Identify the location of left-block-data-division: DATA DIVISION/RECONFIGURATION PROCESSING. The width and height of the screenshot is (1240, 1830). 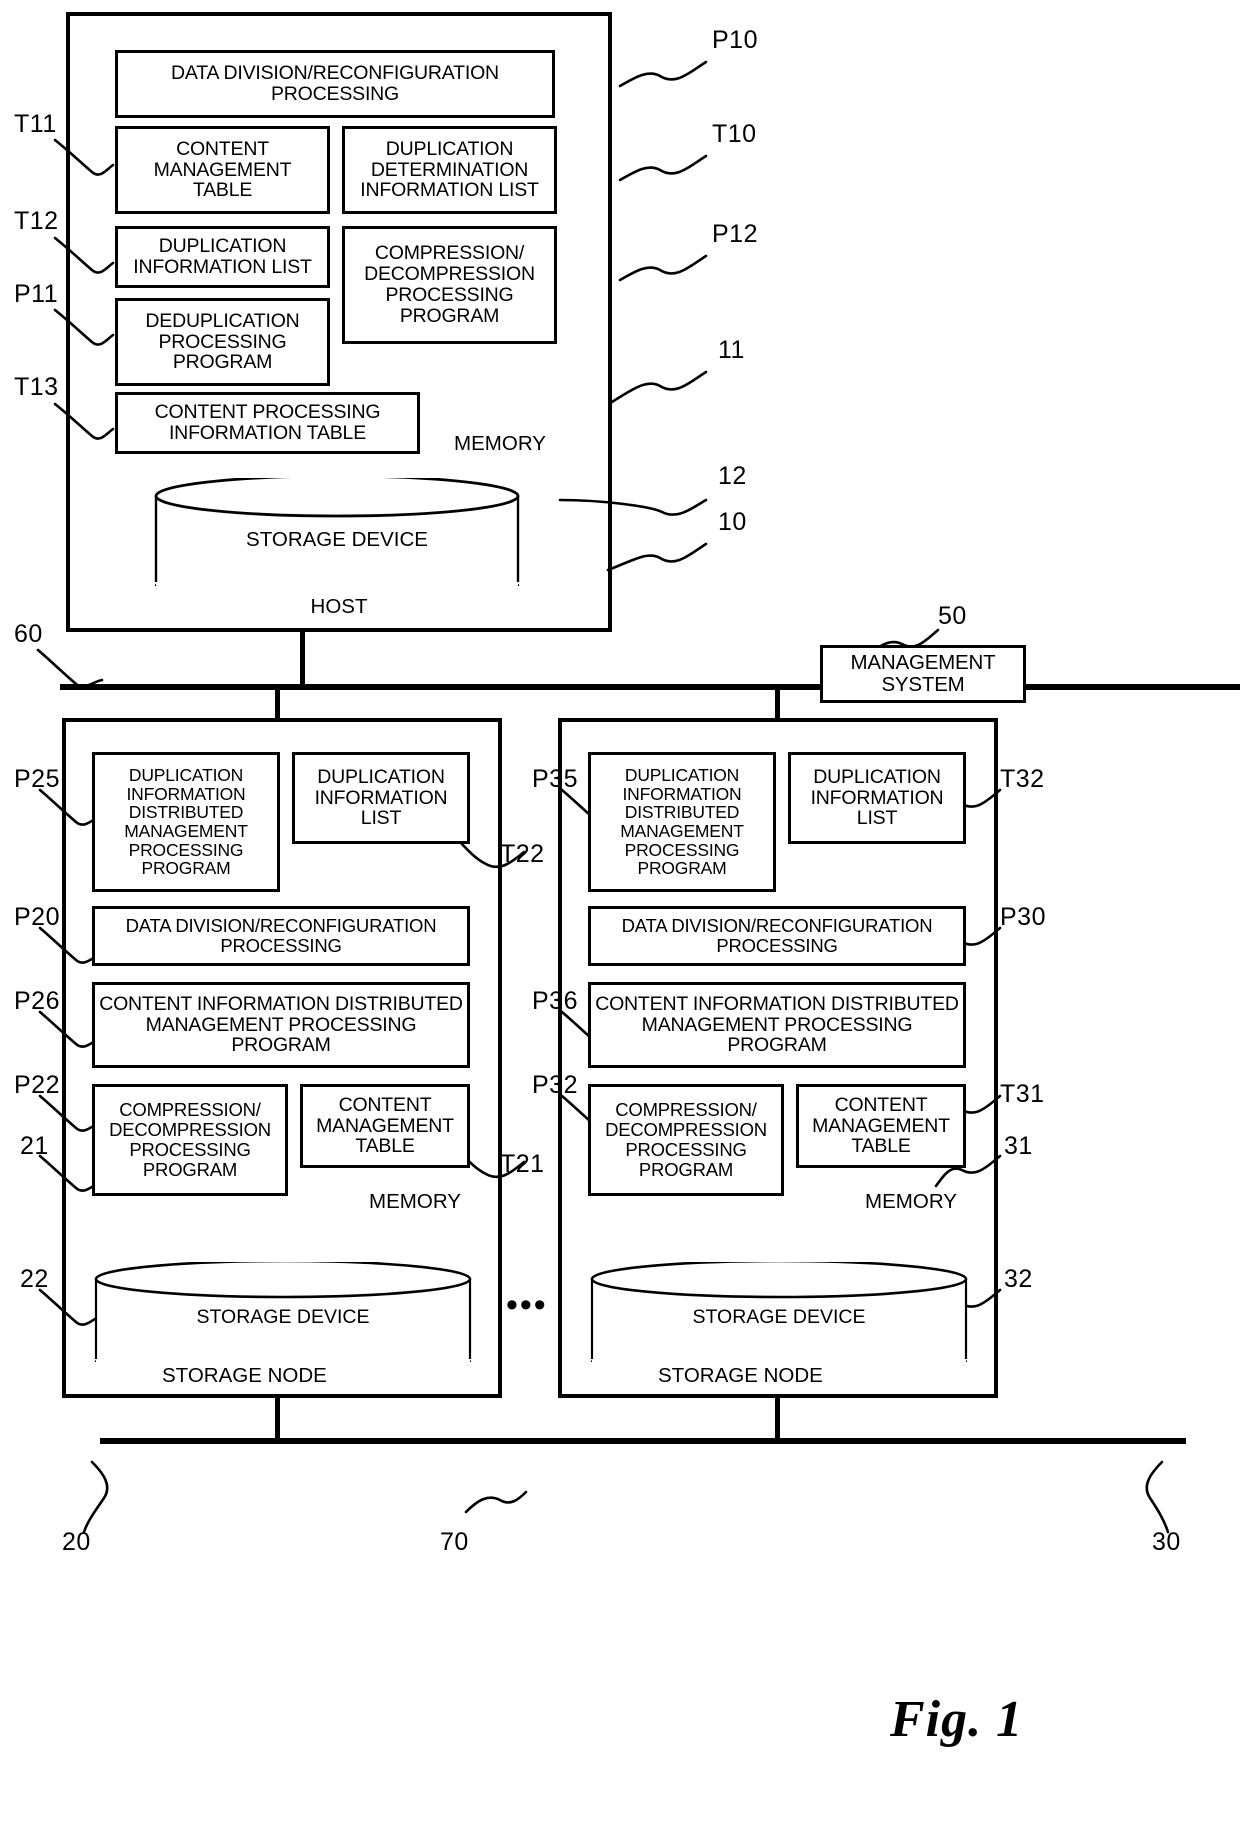
(281, 936).